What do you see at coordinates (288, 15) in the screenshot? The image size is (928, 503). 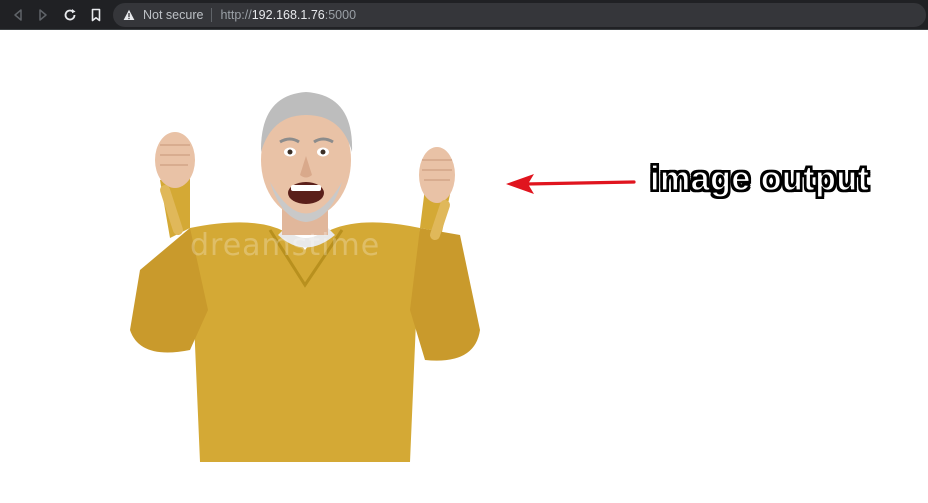 I see `url-host: 192.168.1.76` at bounding box center [288, 15].